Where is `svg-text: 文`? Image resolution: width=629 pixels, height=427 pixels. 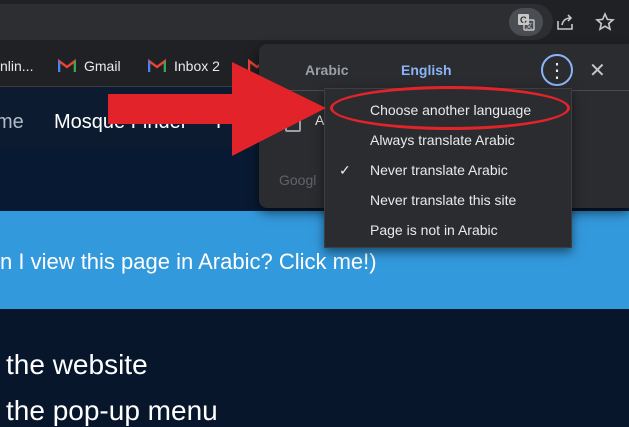 svg-text: 文 is located at coordinates (529, 25).